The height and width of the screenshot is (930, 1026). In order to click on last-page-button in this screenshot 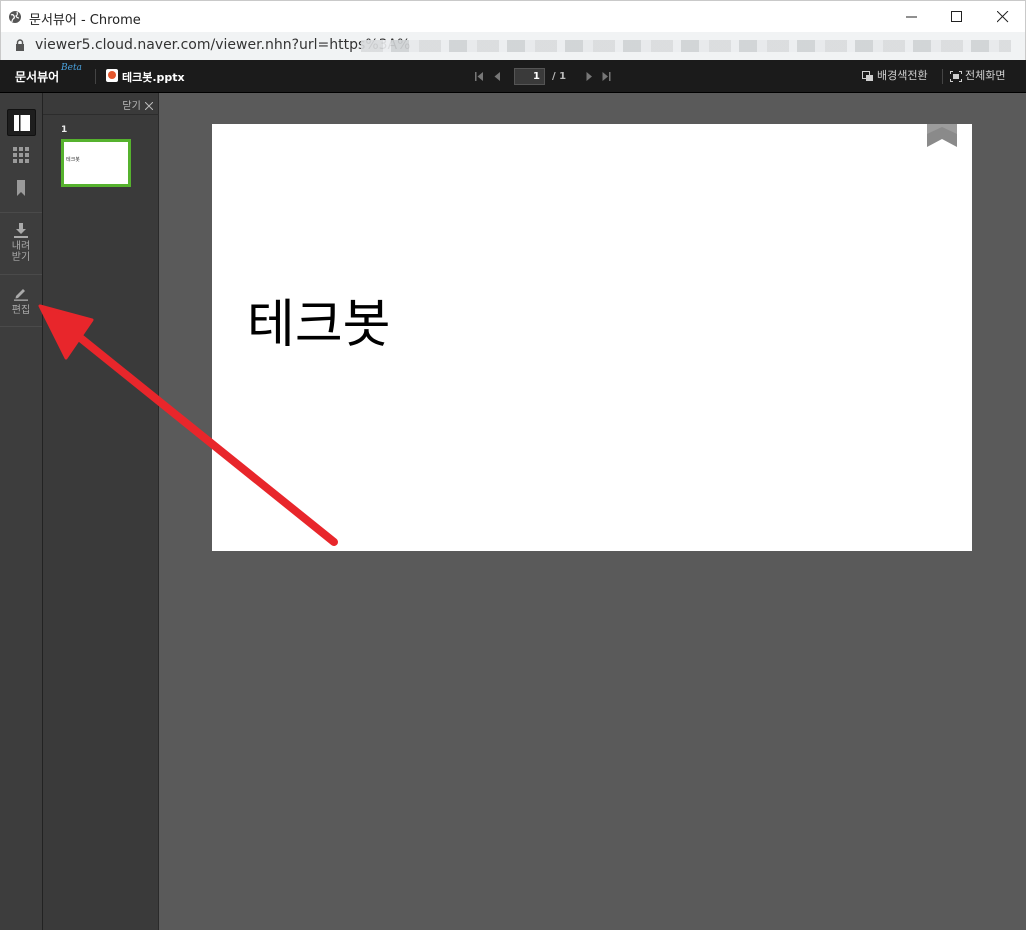, I will do `click(607, 76)`.